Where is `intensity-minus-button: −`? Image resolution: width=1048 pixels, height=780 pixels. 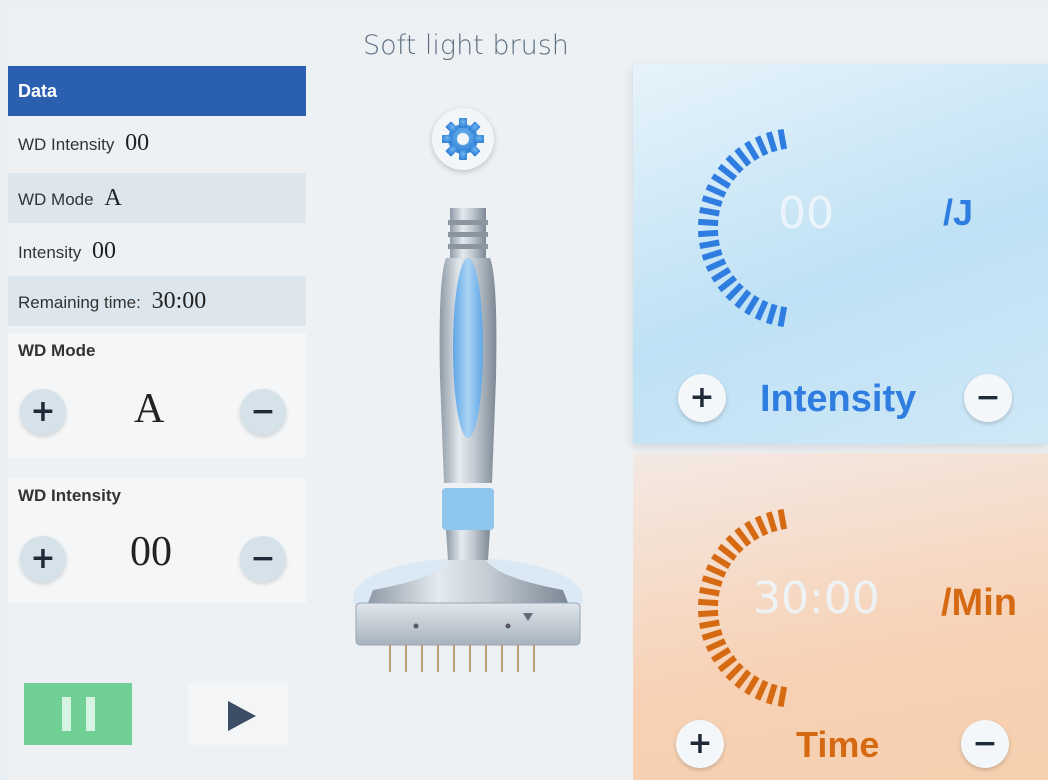
intensity-minus-button: − is located at coordinates (988, 398).